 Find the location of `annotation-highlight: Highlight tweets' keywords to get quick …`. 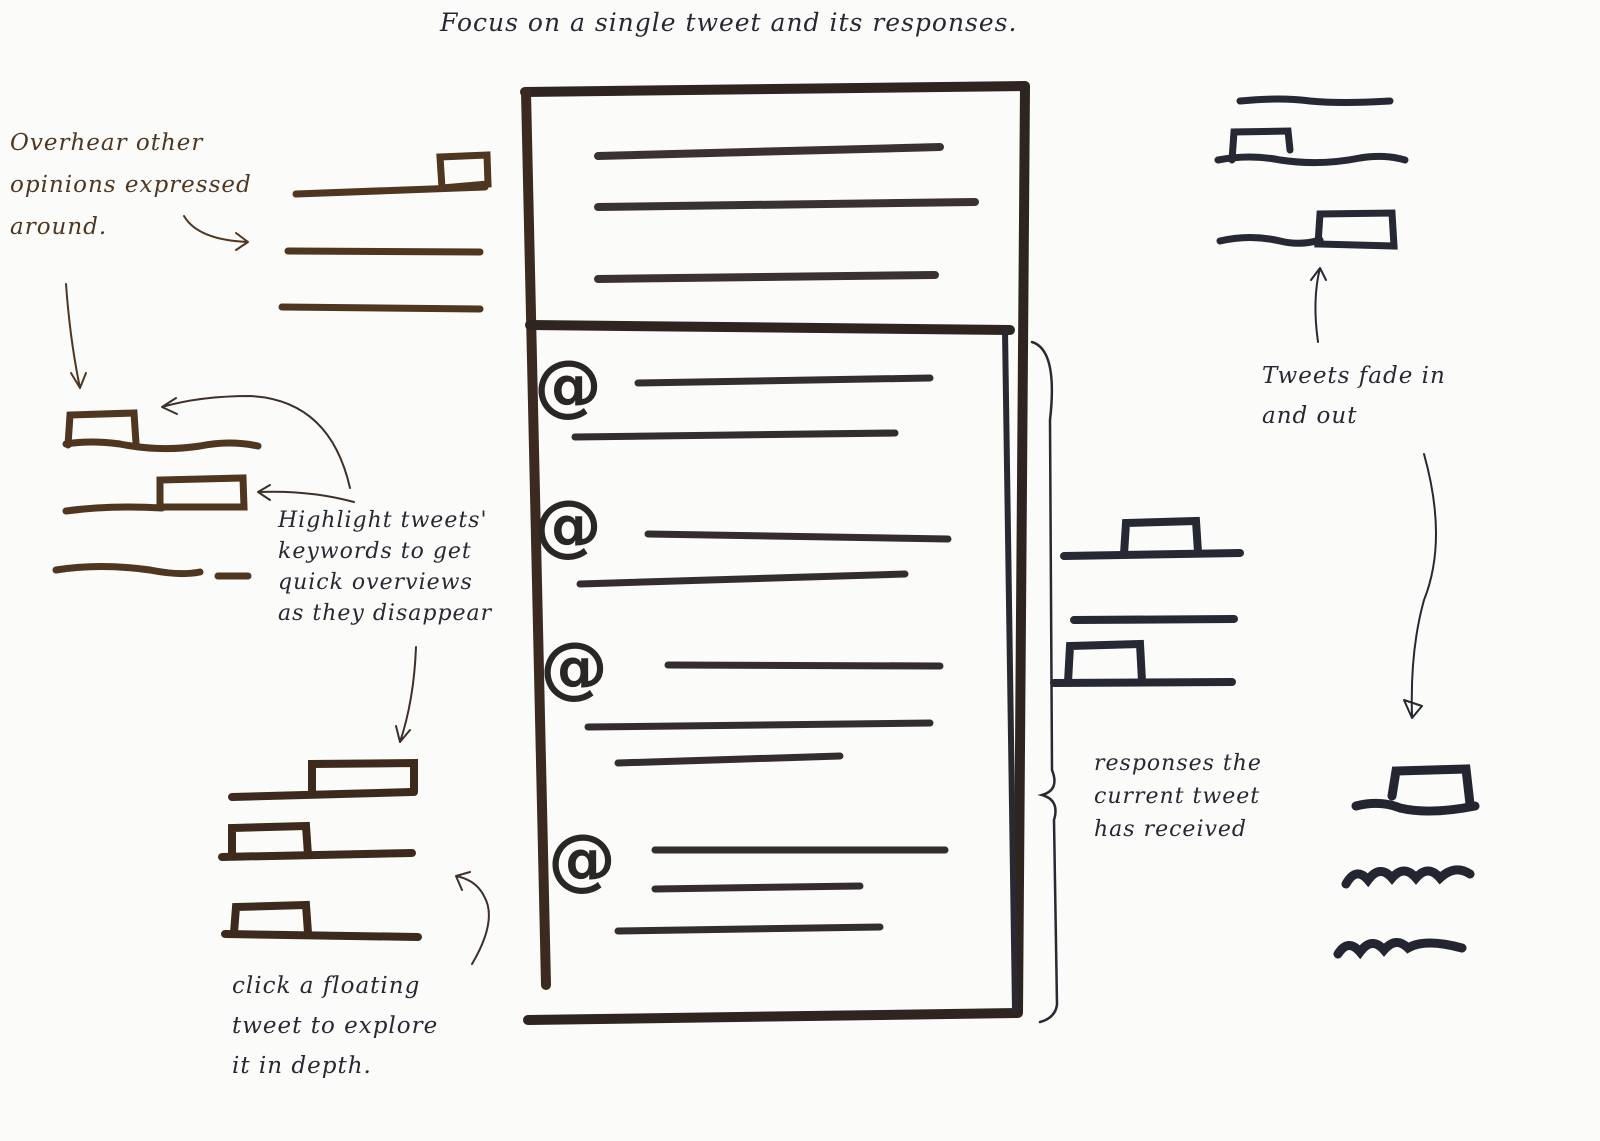

annotation-highlight: Highlight tweets' keywords to get quick … is located at coordinates (385, 567).